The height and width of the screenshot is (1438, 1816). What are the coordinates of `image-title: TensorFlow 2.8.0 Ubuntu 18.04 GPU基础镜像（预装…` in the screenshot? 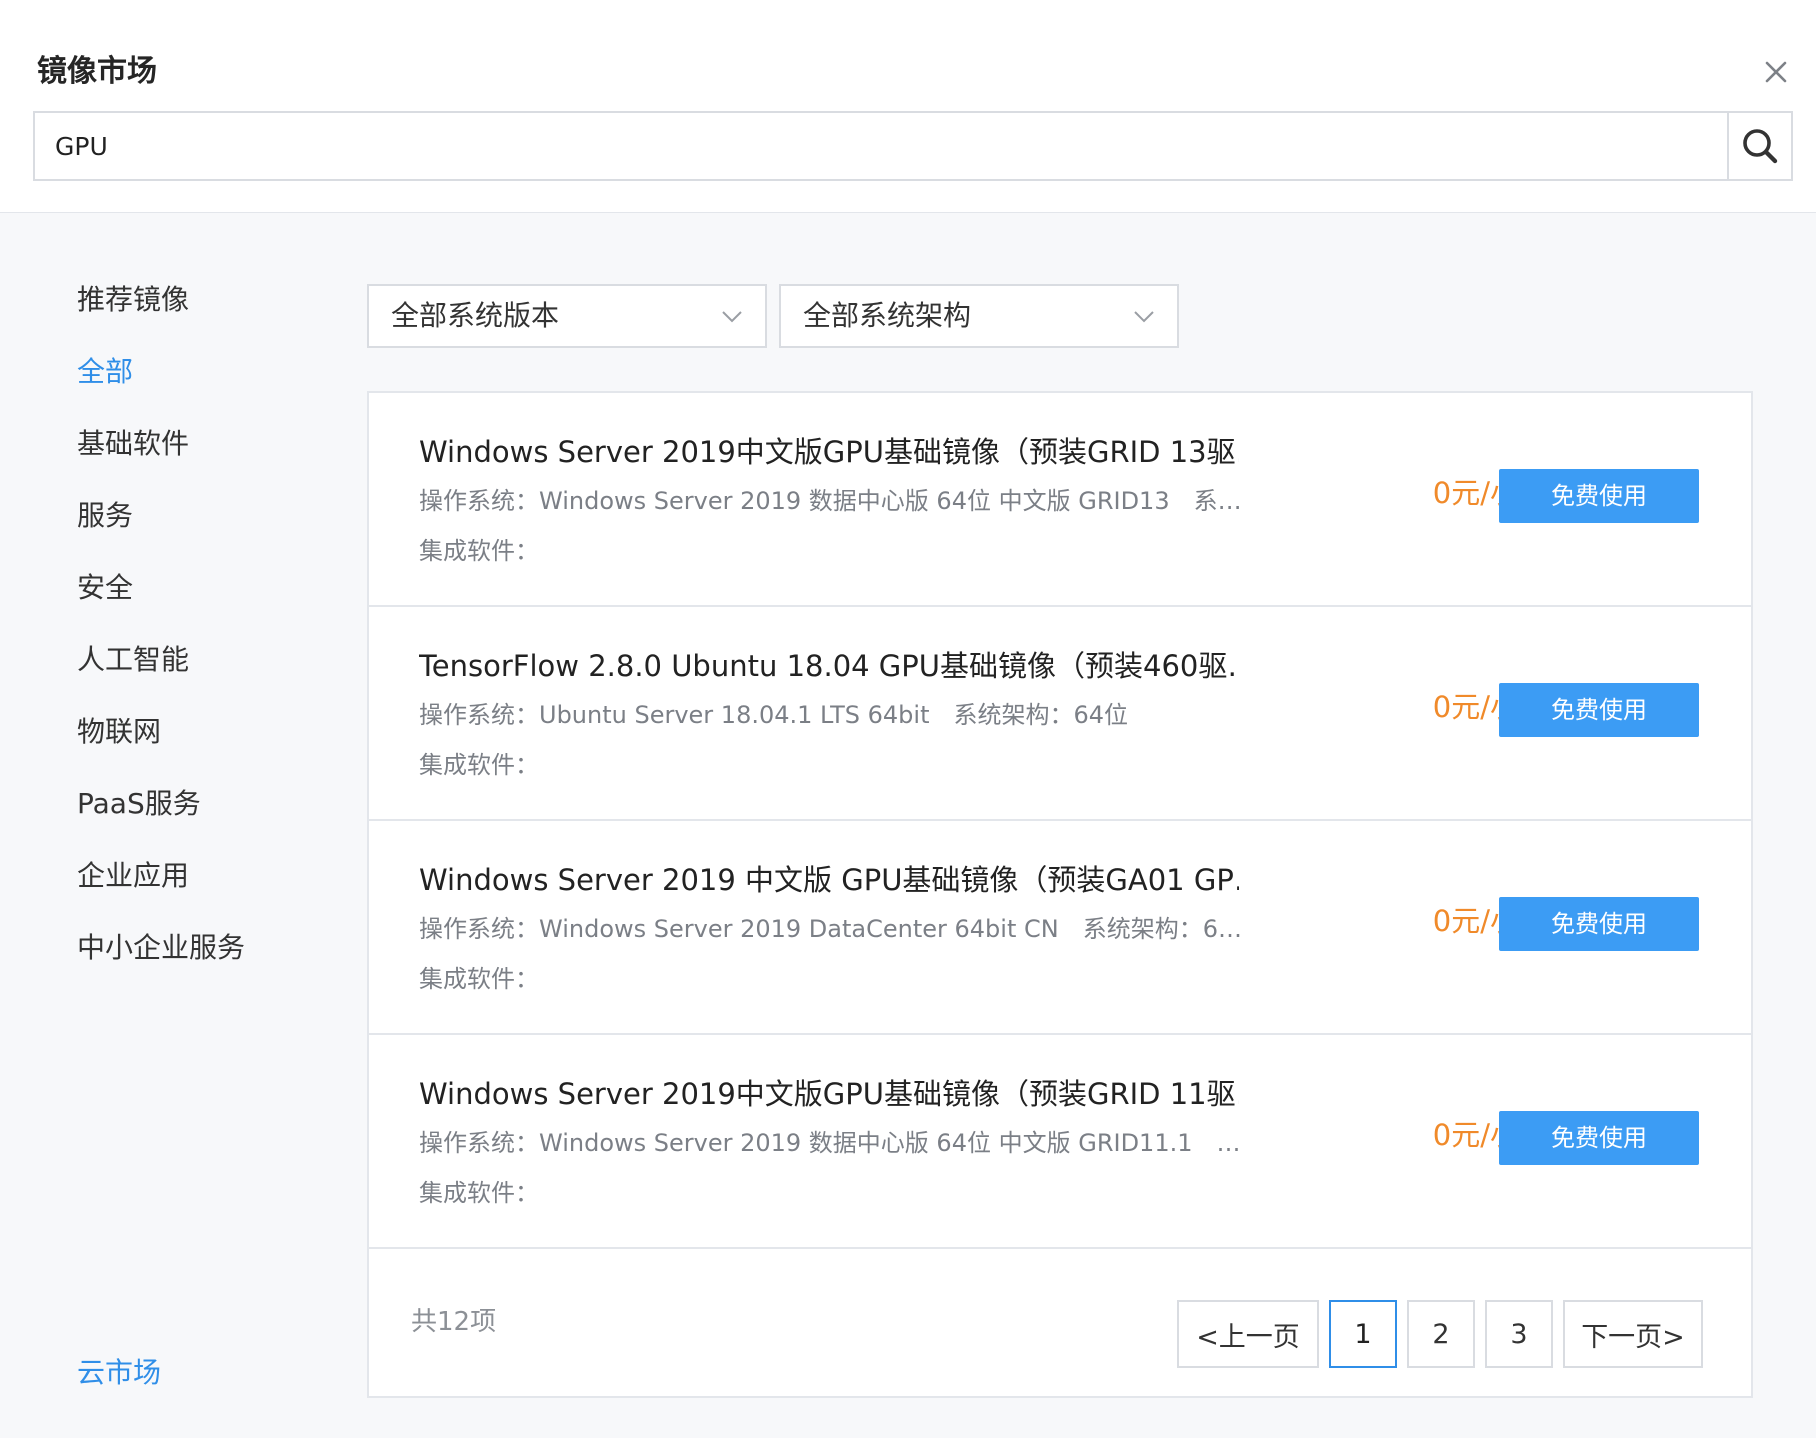 It's located at (829, 666).